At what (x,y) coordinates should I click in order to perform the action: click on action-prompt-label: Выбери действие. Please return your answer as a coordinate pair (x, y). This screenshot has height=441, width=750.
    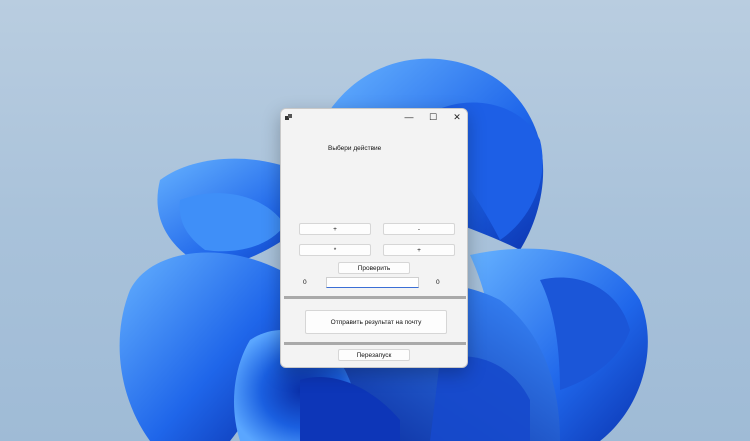
    Looking at the image, I should click on (355, 148).